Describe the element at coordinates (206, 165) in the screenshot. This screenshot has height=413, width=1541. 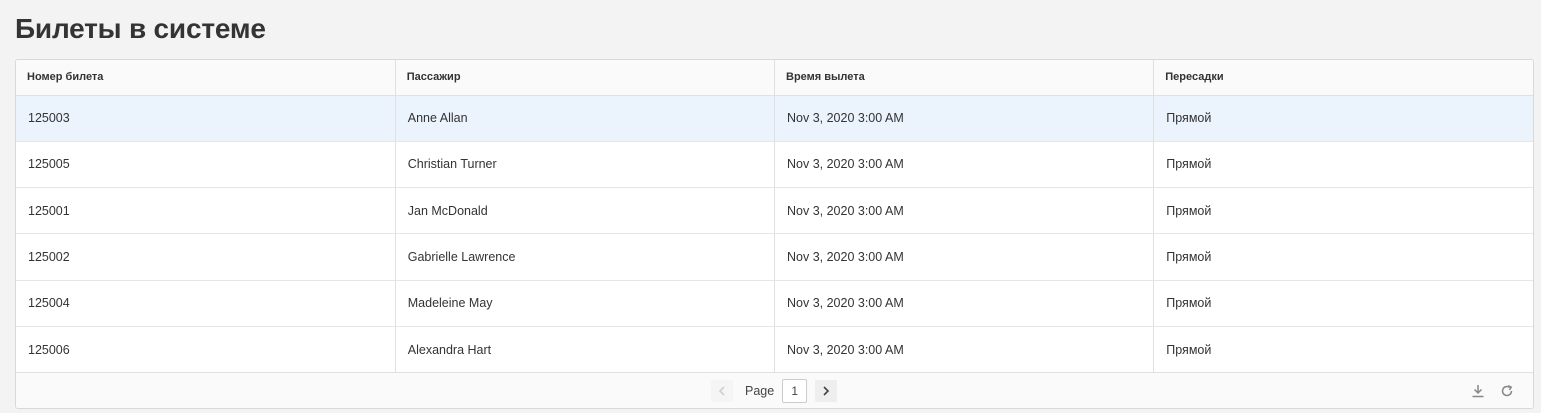
I see `cell-ticket-number: 125005` at that location.